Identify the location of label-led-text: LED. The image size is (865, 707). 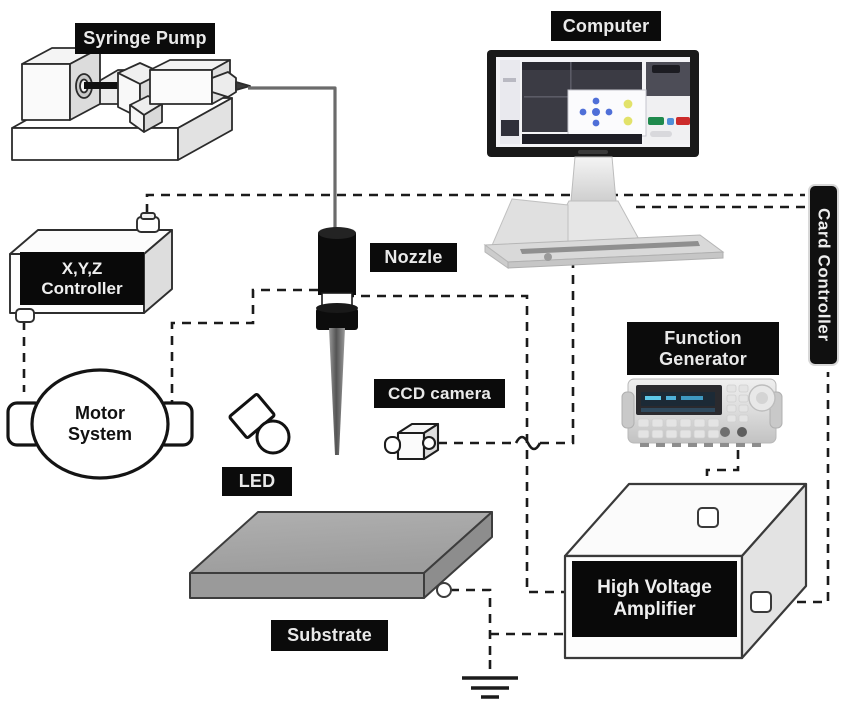
(257, 481).